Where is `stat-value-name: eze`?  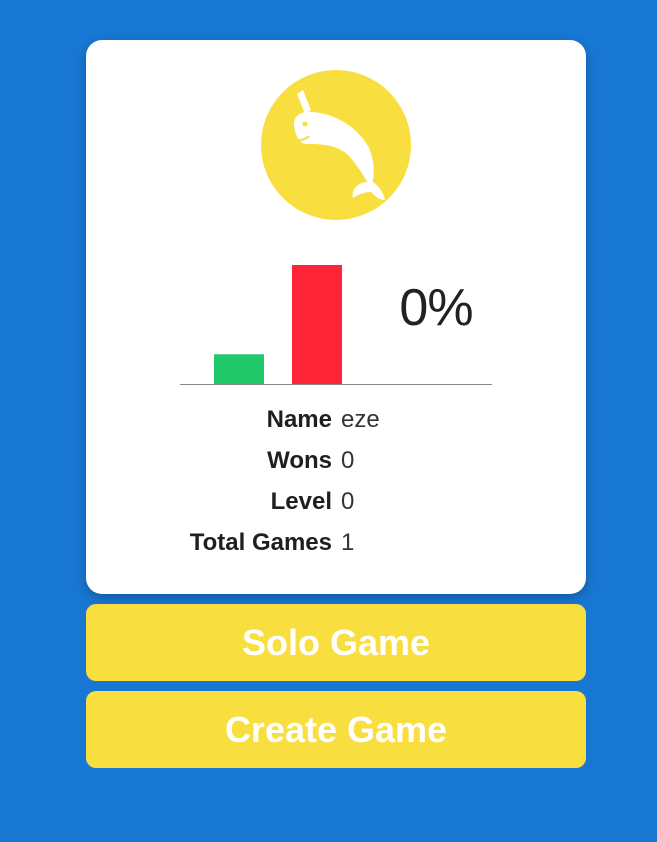
stat-value-name: eze is located at coordinates (360, 419).